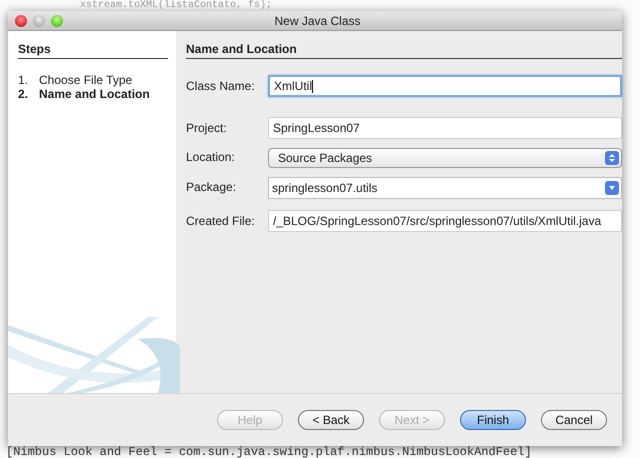 This screenshot has width=640, height=458. I want to click on dialog-button: Finish, so click(493, 420).